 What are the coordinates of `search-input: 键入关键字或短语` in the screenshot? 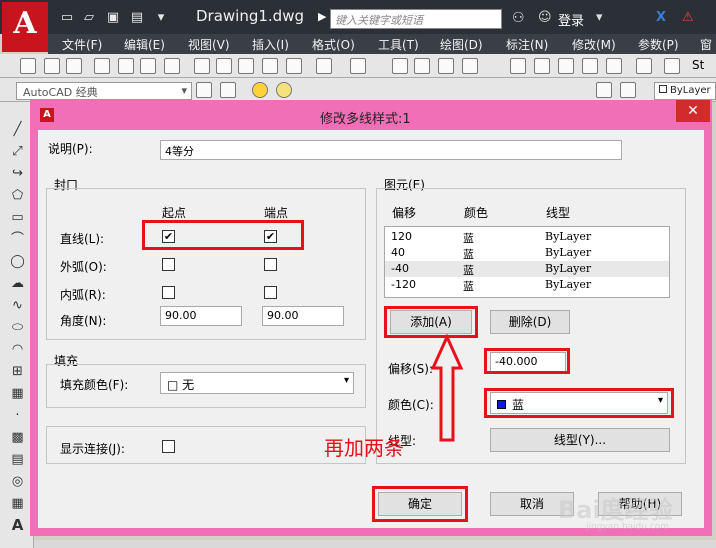 It's located at (416, 19).